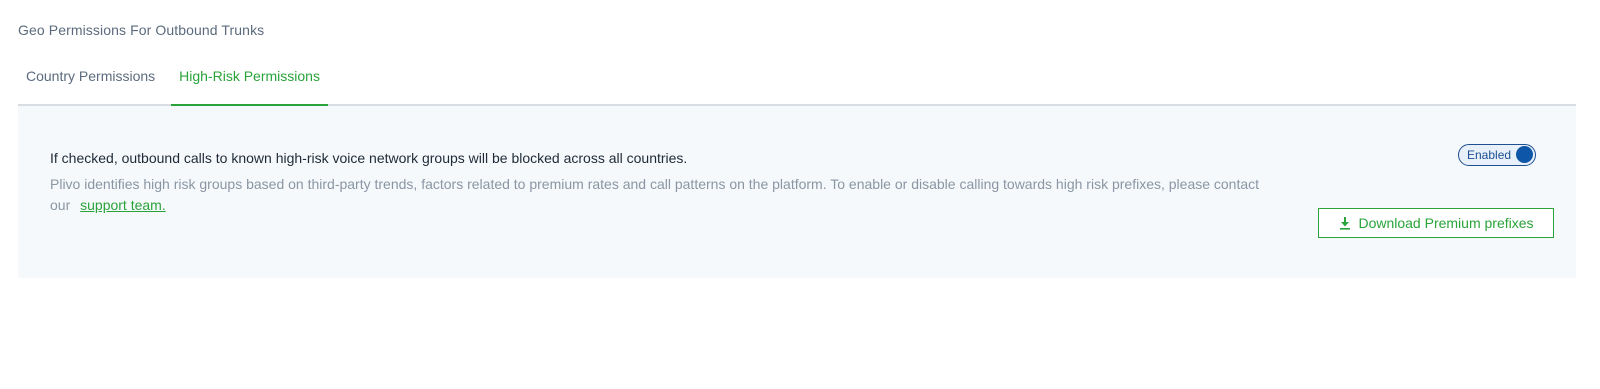 Image resolution: width=1600 pixels, height=389 pixels. I want to click on toggle-knob, so click(1524, 154).